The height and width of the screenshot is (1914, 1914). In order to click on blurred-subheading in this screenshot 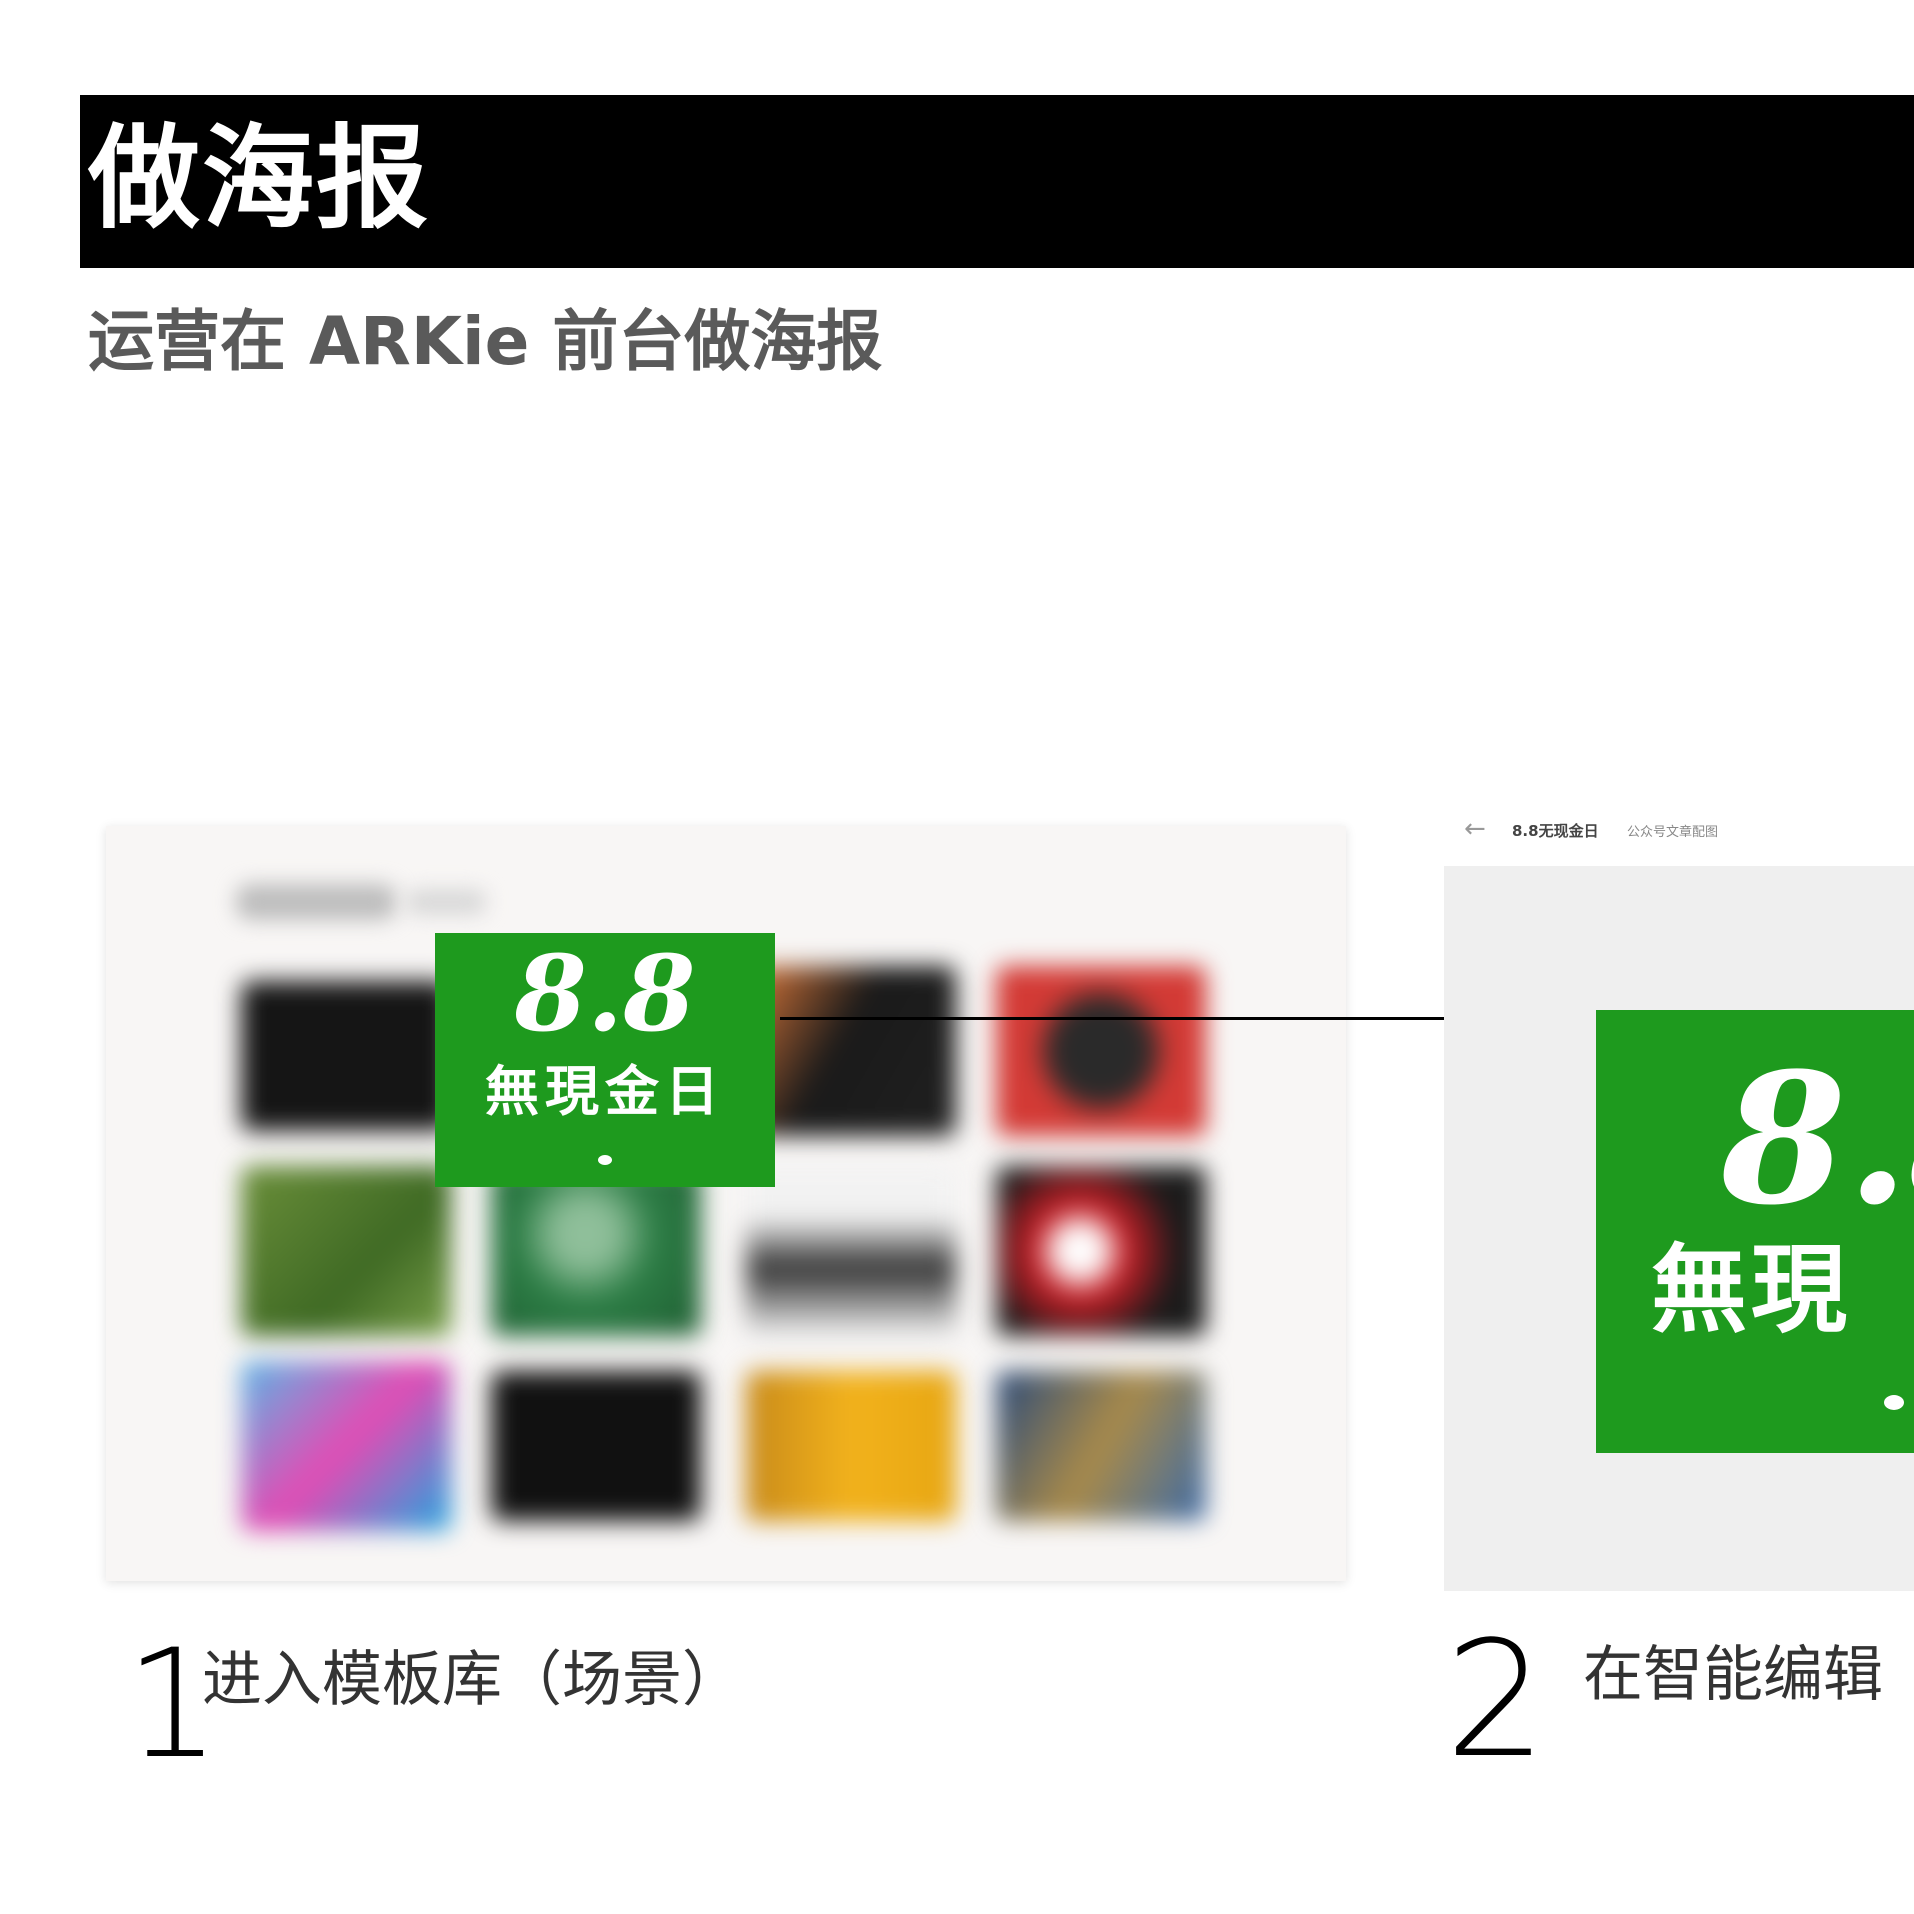, I will do `click(446, 902)`.